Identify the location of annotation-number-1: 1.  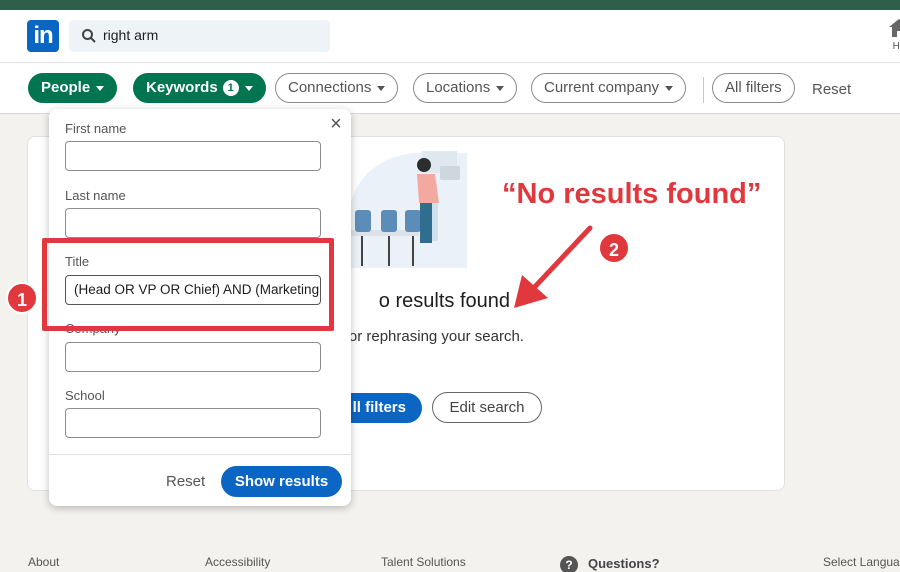
(22, 298).